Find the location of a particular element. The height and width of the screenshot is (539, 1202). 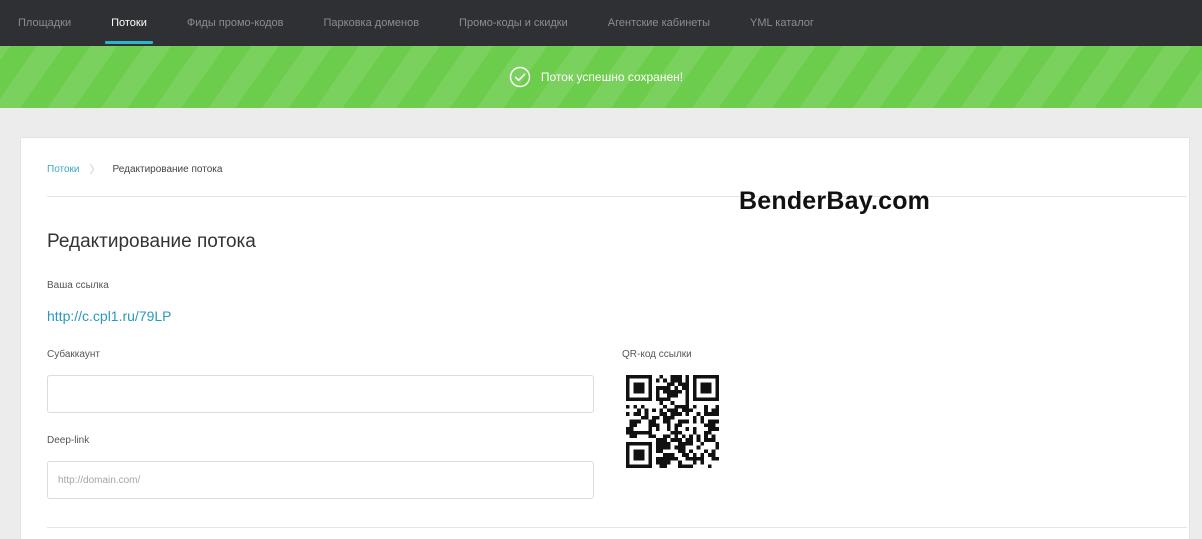

link-label: Ваша ссылка is located at coordinates (78, 285).